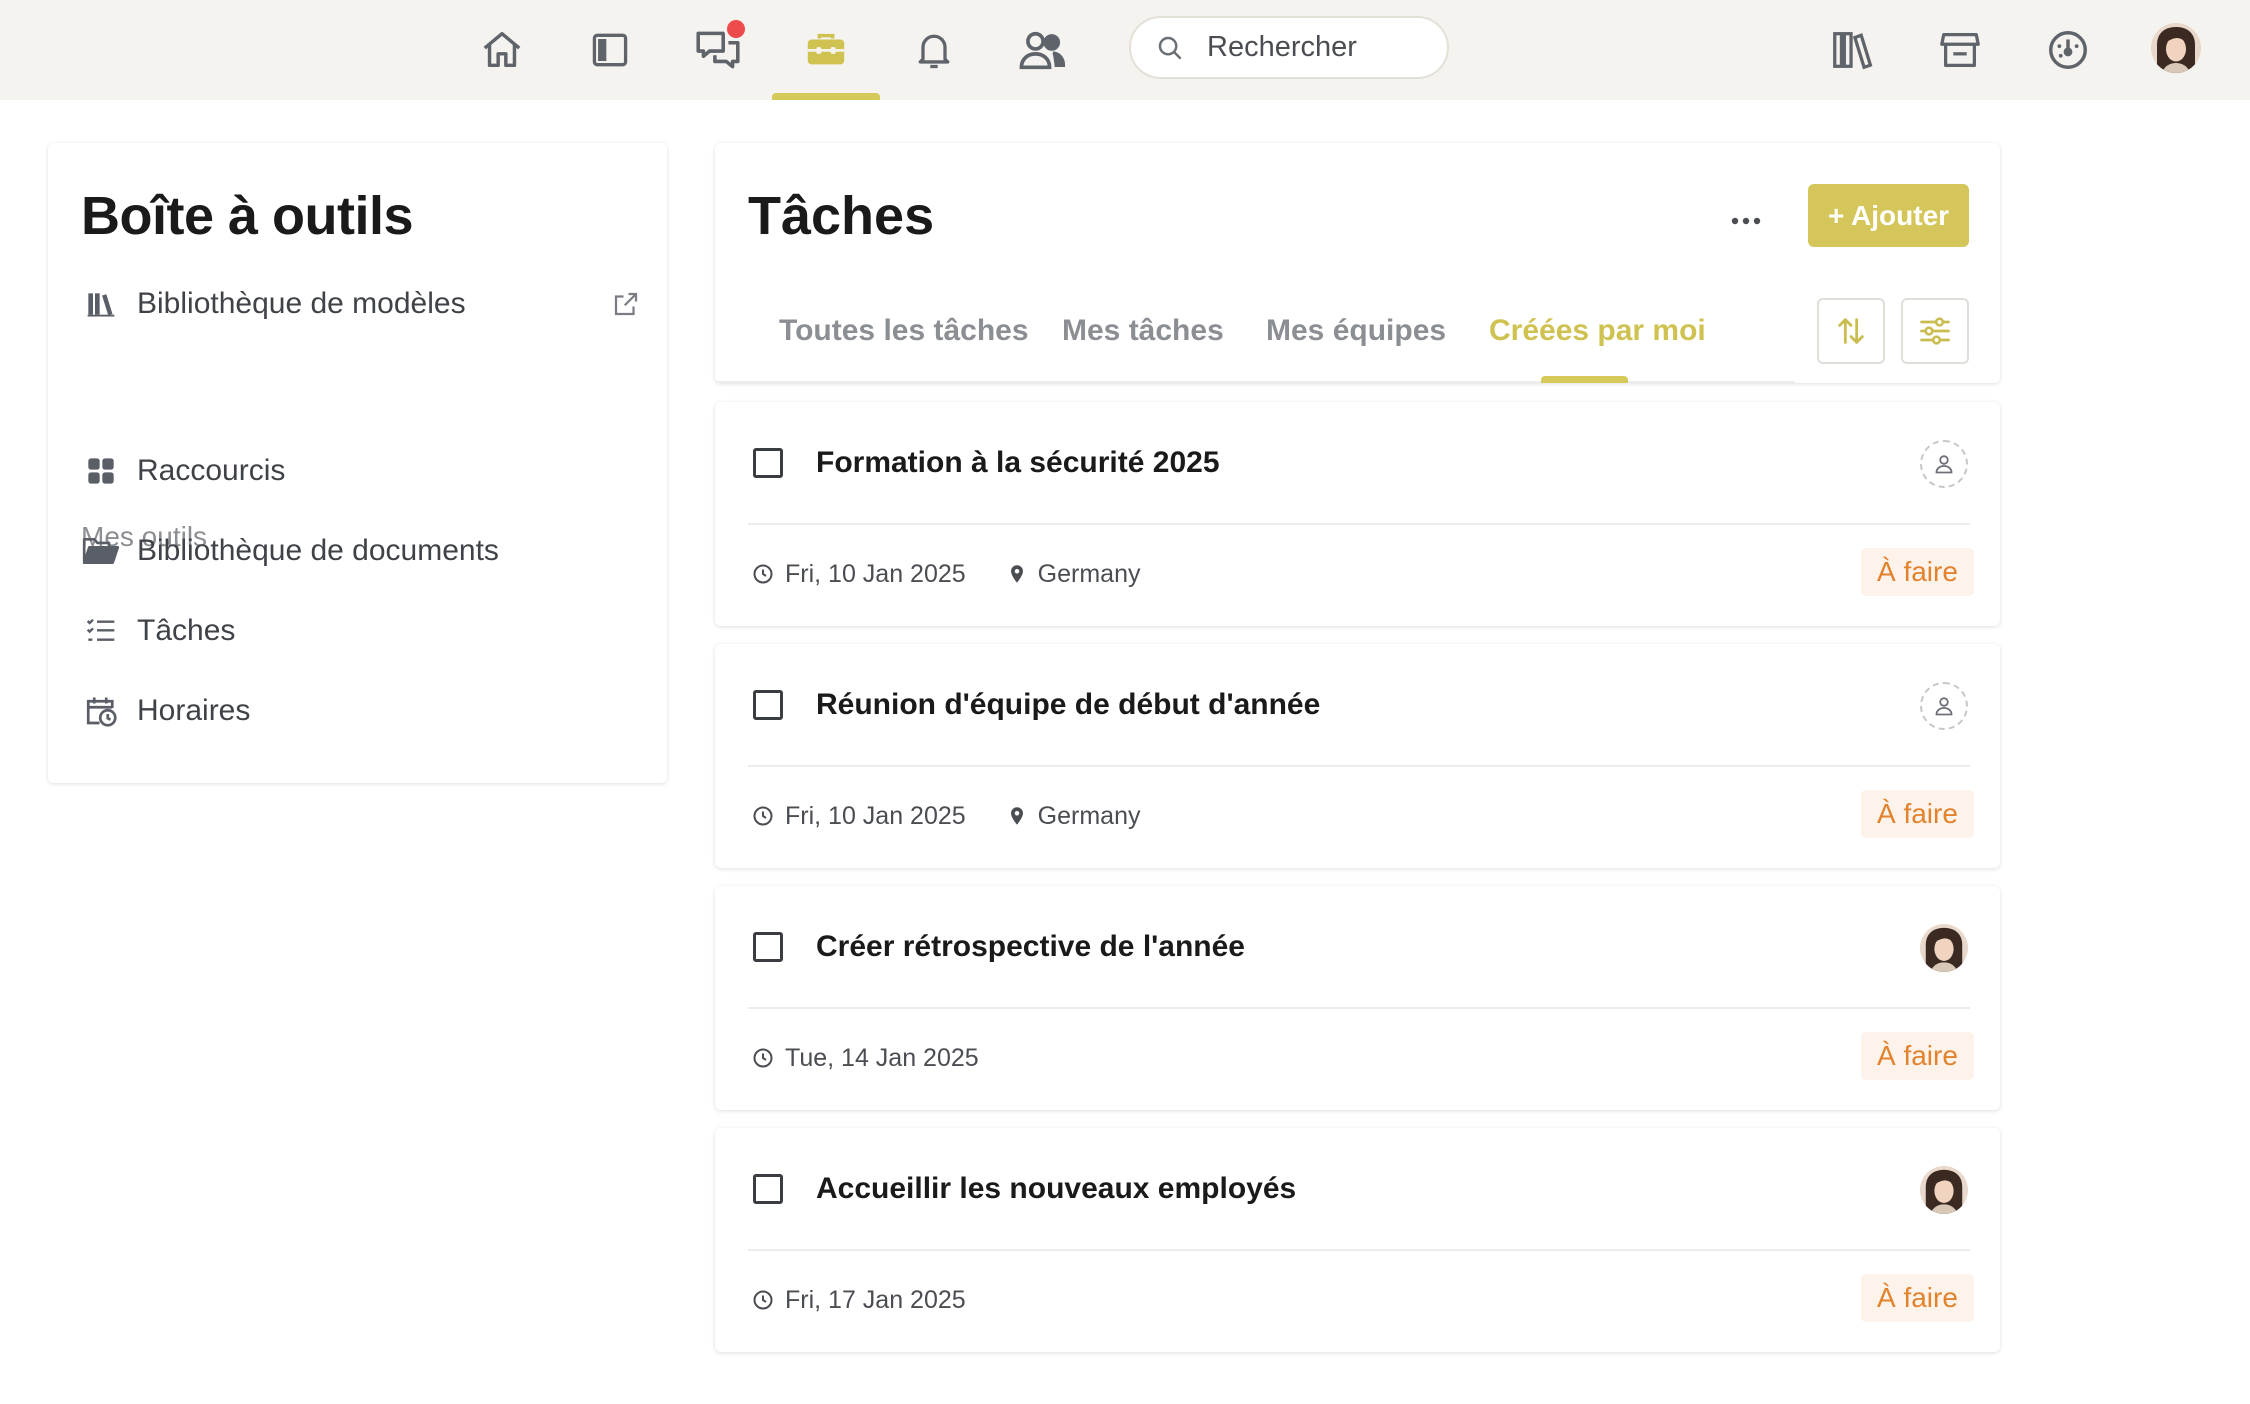 The height and width of the screenshot is (1404, 2250). What do you see at coordinates (1356, 331) in the screenshot?
I see `tab-my-teams: Mes équipes` at bounding box center [1356, 331].